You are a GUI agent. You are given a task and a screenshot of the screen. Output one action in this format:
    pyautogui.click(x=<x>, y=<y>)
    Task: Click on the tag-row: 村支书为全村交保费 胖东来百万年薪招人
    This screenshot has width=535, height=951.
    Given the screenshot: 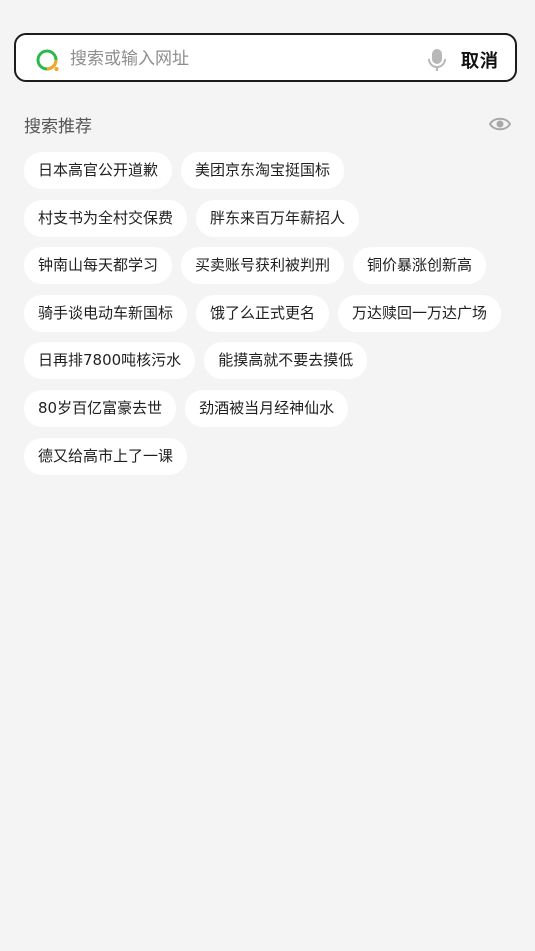 What is the action you would take?
    pyautogui.click(x=274, y=218)
    